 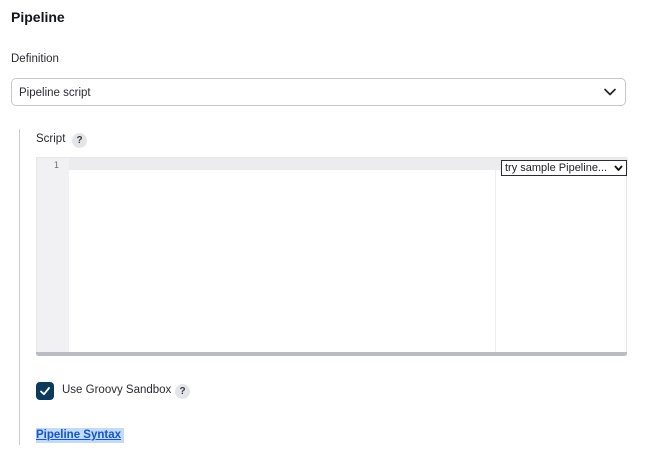 I want to click on checkmark-icon, so click(x=45, y=391).